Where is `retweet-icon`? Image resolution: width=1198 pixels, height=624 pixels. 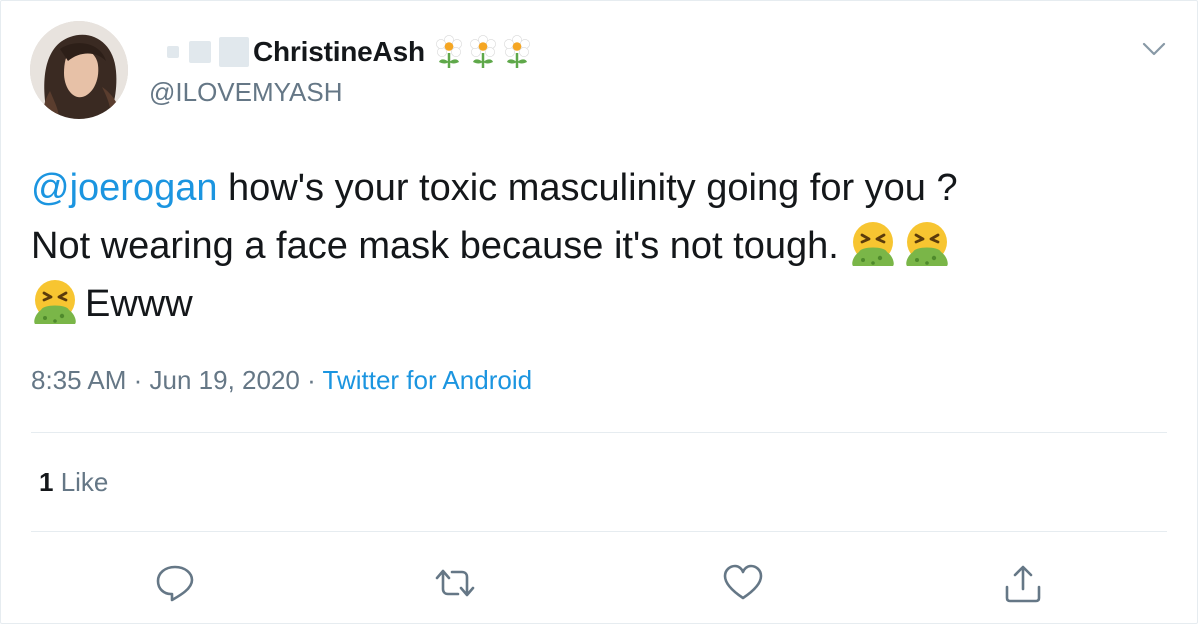 retweet-icon is located at coordinates (455, 583).